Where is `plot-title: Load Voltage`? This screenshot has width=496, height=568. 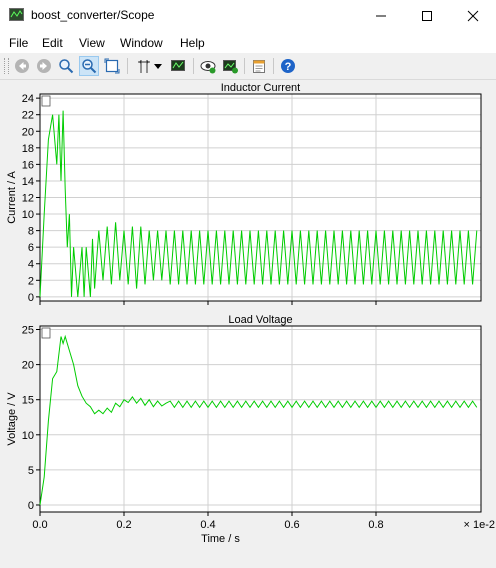
plot-title: Load Voltage is located at coordinates (260, 320).